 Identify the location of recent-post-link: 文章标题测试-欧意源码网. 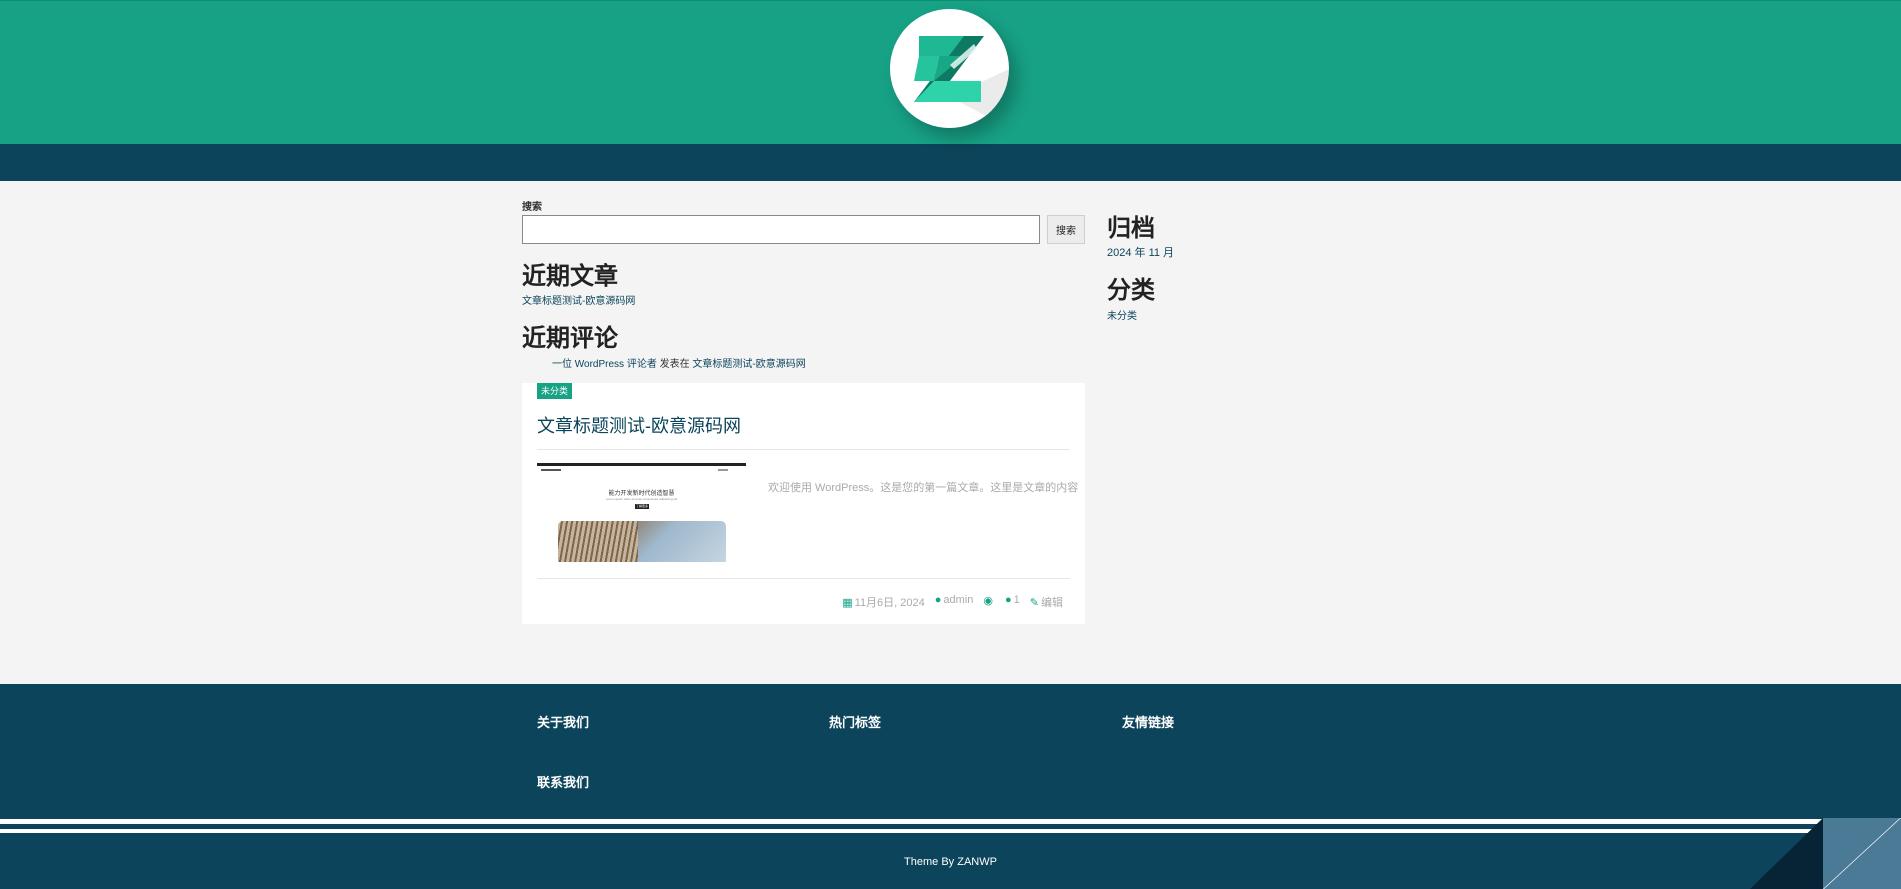
(578, 299).